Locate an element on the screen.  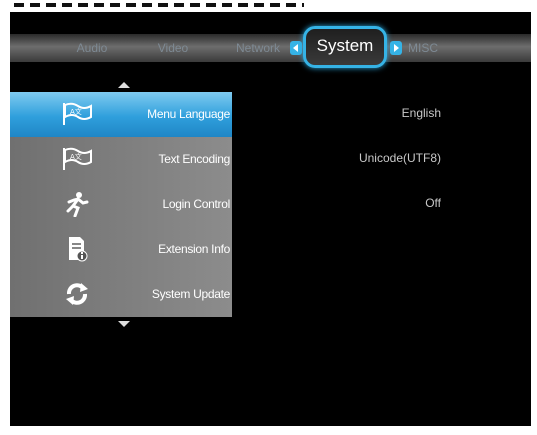
tab-audio: Audio is located at coordinates (92, 48).